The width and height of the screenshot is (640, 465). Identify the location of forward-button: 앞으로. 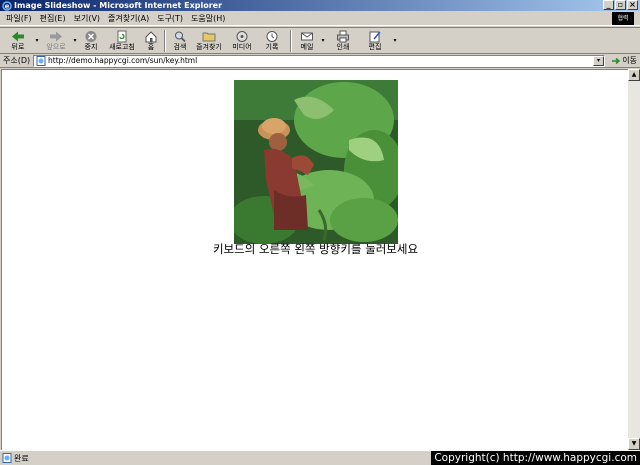
(56, 41).